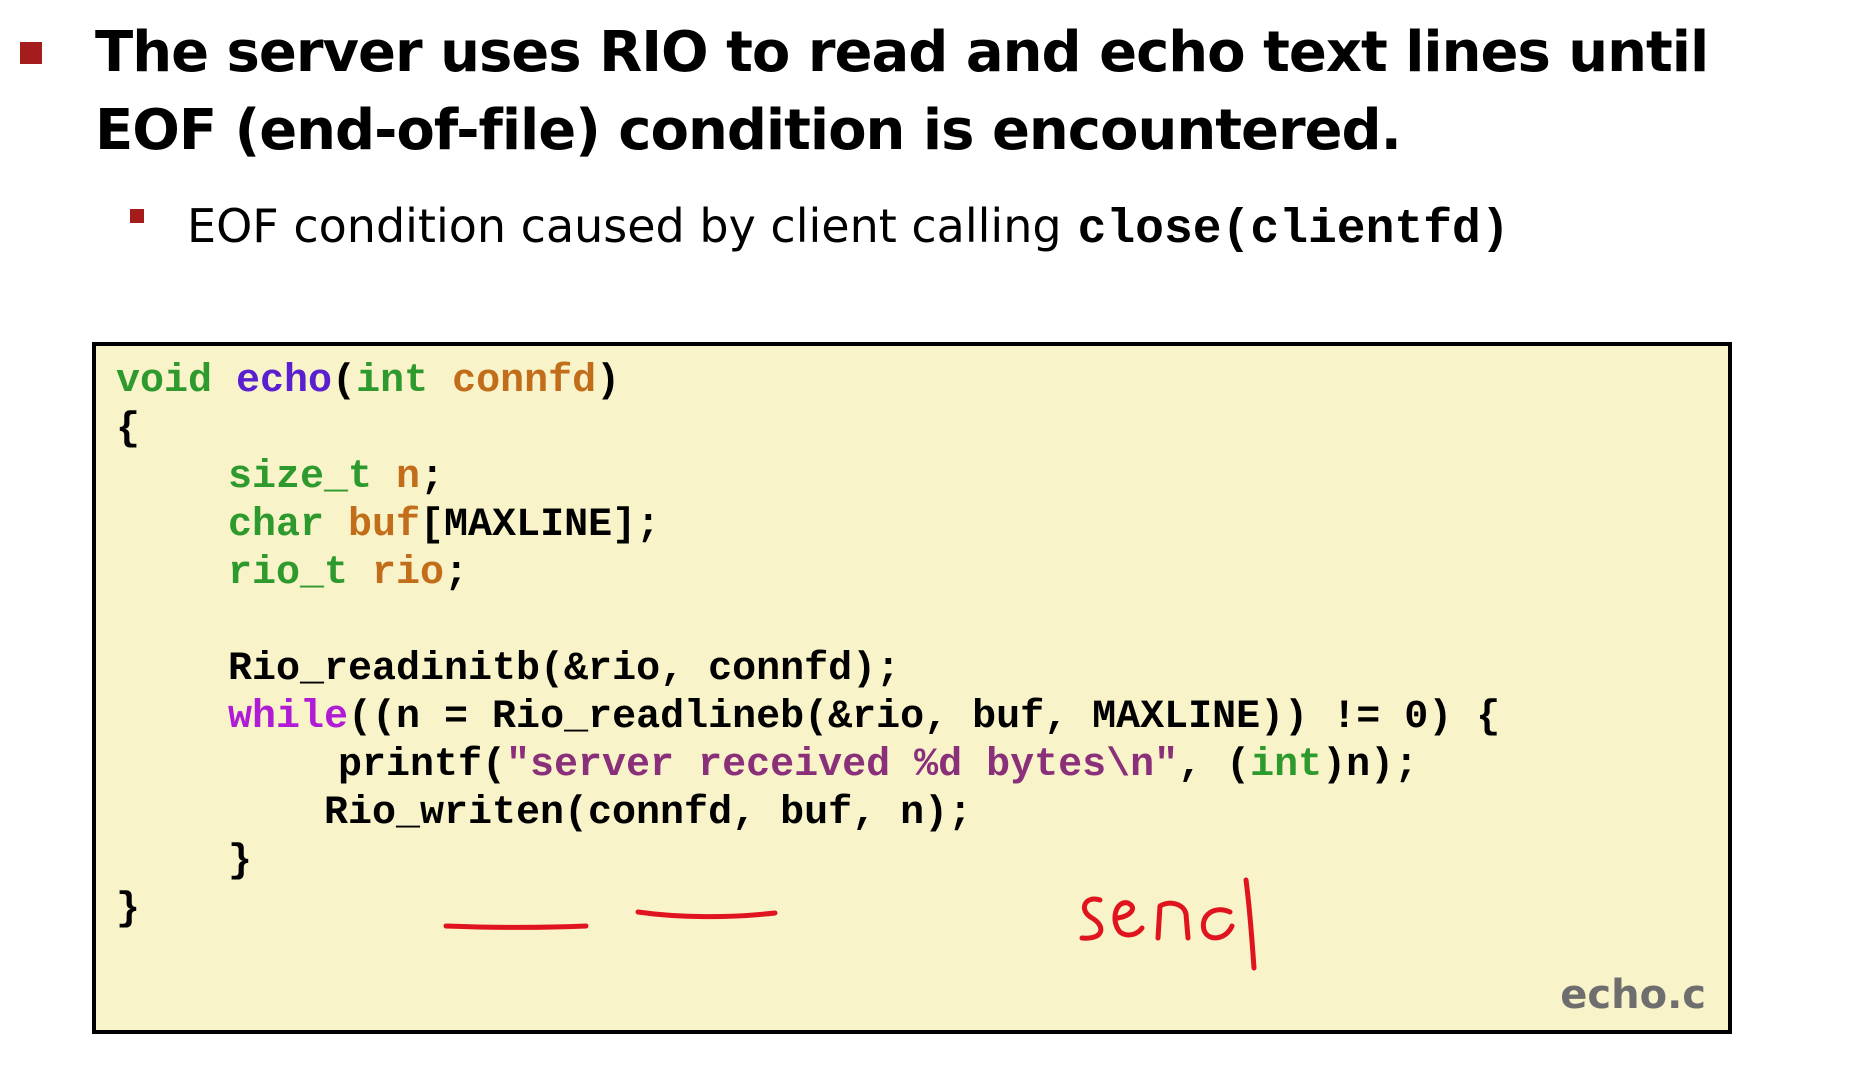 The image size is (1850, 1092). Describe the element at coordinates (624, 226) in the screenshot. I see `sub-bullet-text: EOF condition caused by client calling` at that location.